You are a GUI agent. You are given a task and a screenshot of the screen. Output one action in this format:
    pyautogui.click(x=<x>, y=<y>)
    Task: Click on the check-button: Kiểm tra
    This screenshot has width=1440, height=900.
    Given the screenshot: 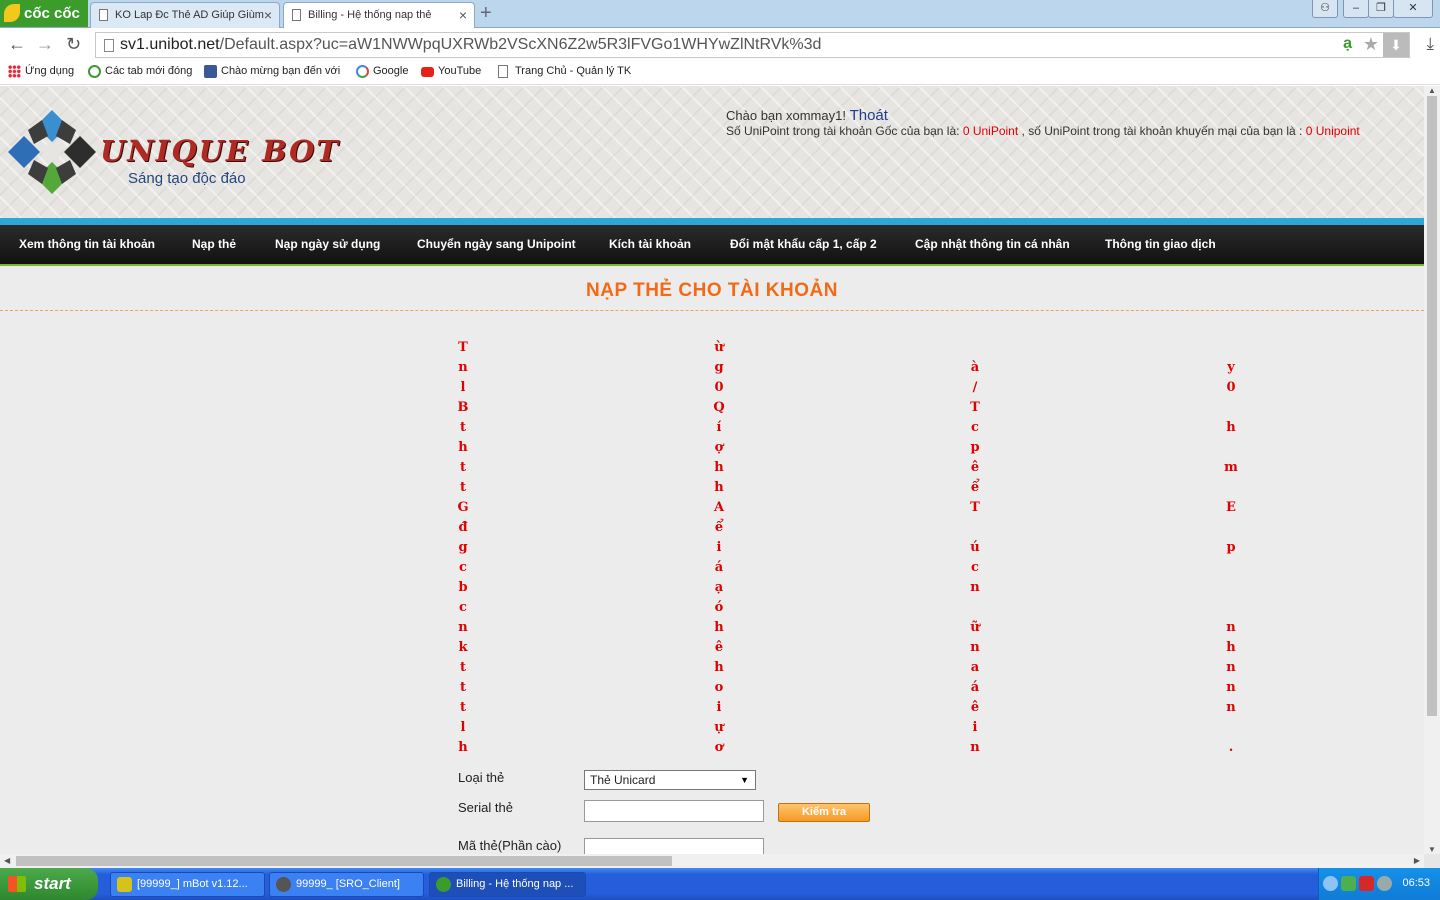 What is the action you would take?
    pyautogui.click(x=824, y=812)
    